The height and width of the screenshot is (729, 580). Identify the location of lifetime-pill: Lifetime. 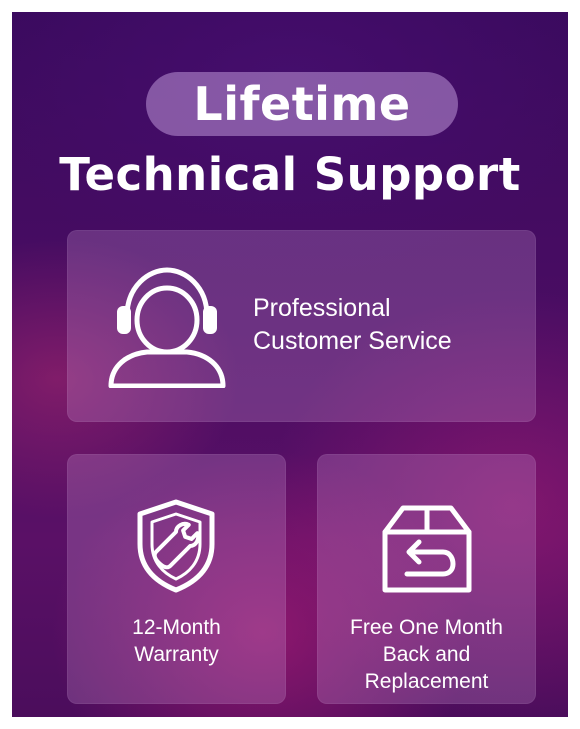
(302, 104).